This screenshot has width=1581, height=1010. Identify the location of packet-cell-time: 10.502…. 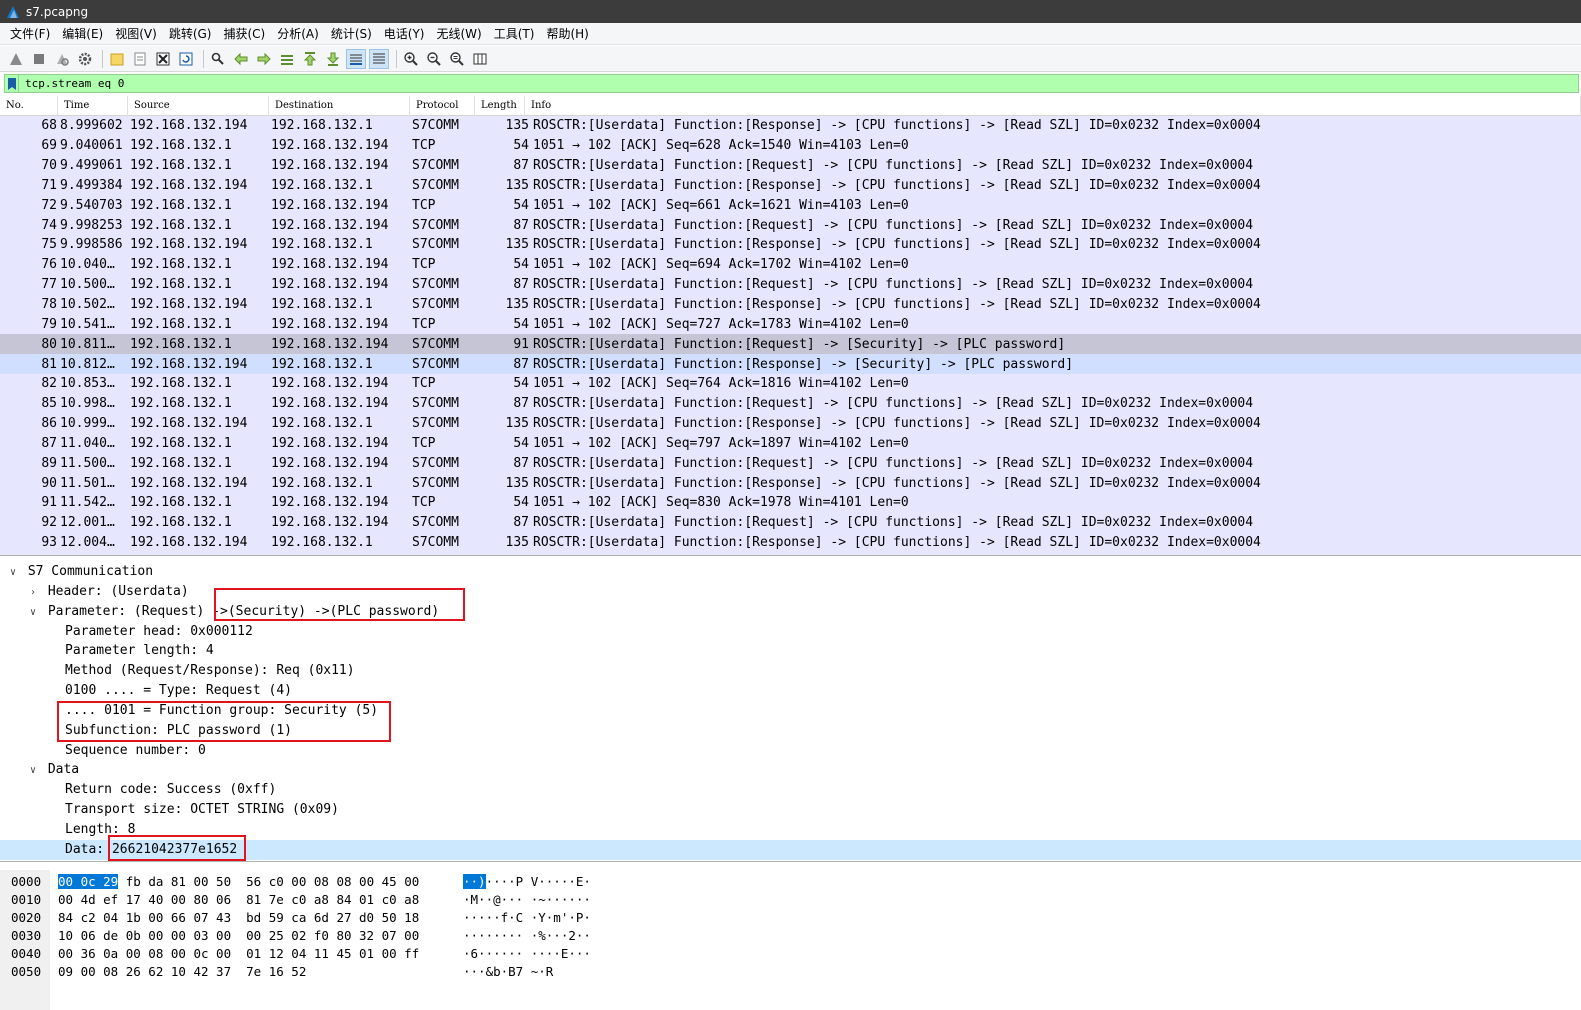
(87, 305).